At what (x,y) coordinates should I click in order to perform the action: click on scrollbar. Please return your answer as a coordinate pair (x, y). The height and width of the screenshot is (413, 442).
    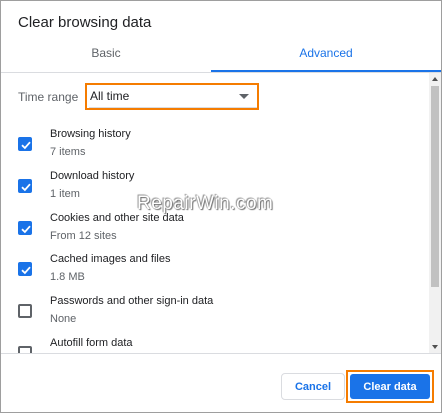
    Looking at the image, I should click on (435, 213).